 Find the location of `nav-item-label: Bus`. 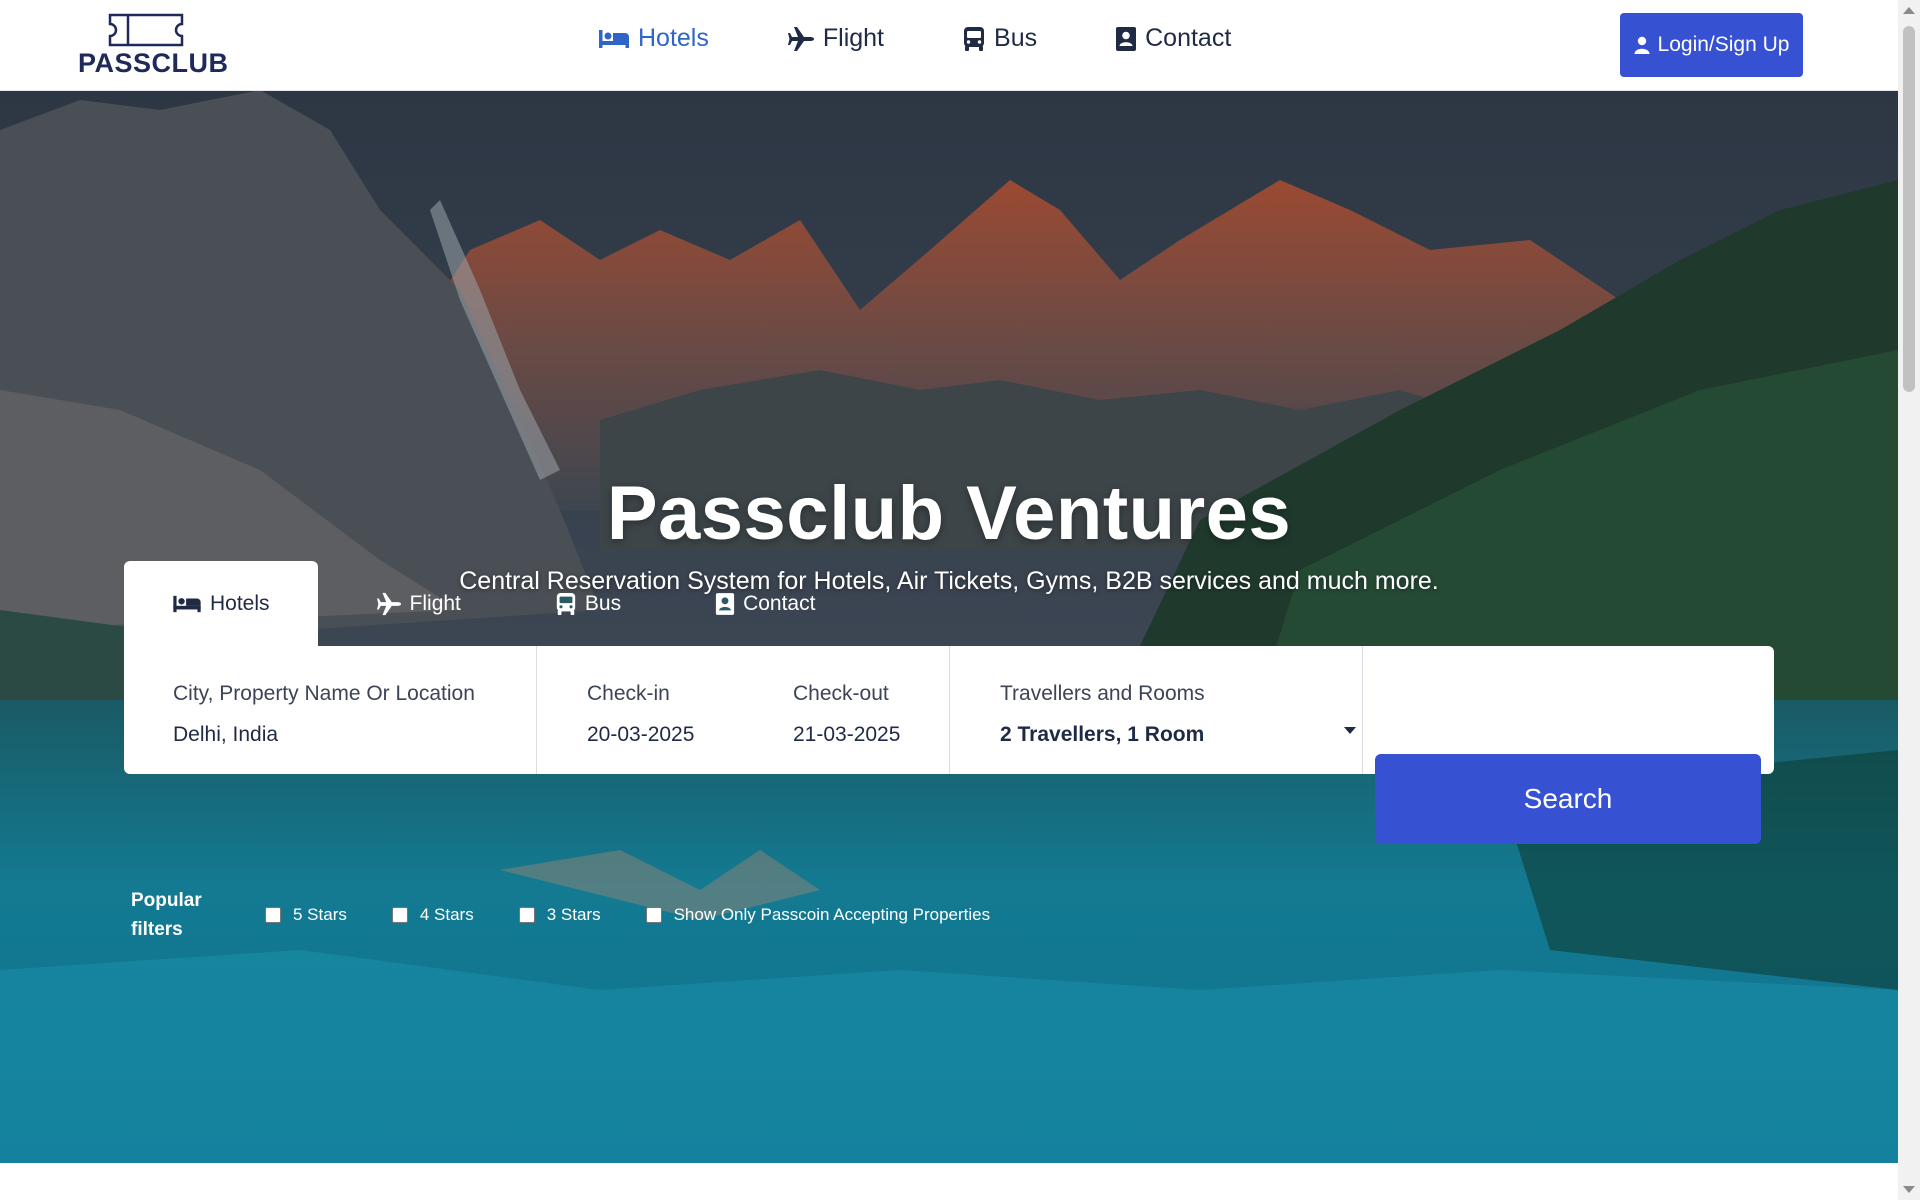

nav-item-label: Bus is located at coordinates (1016, 38).